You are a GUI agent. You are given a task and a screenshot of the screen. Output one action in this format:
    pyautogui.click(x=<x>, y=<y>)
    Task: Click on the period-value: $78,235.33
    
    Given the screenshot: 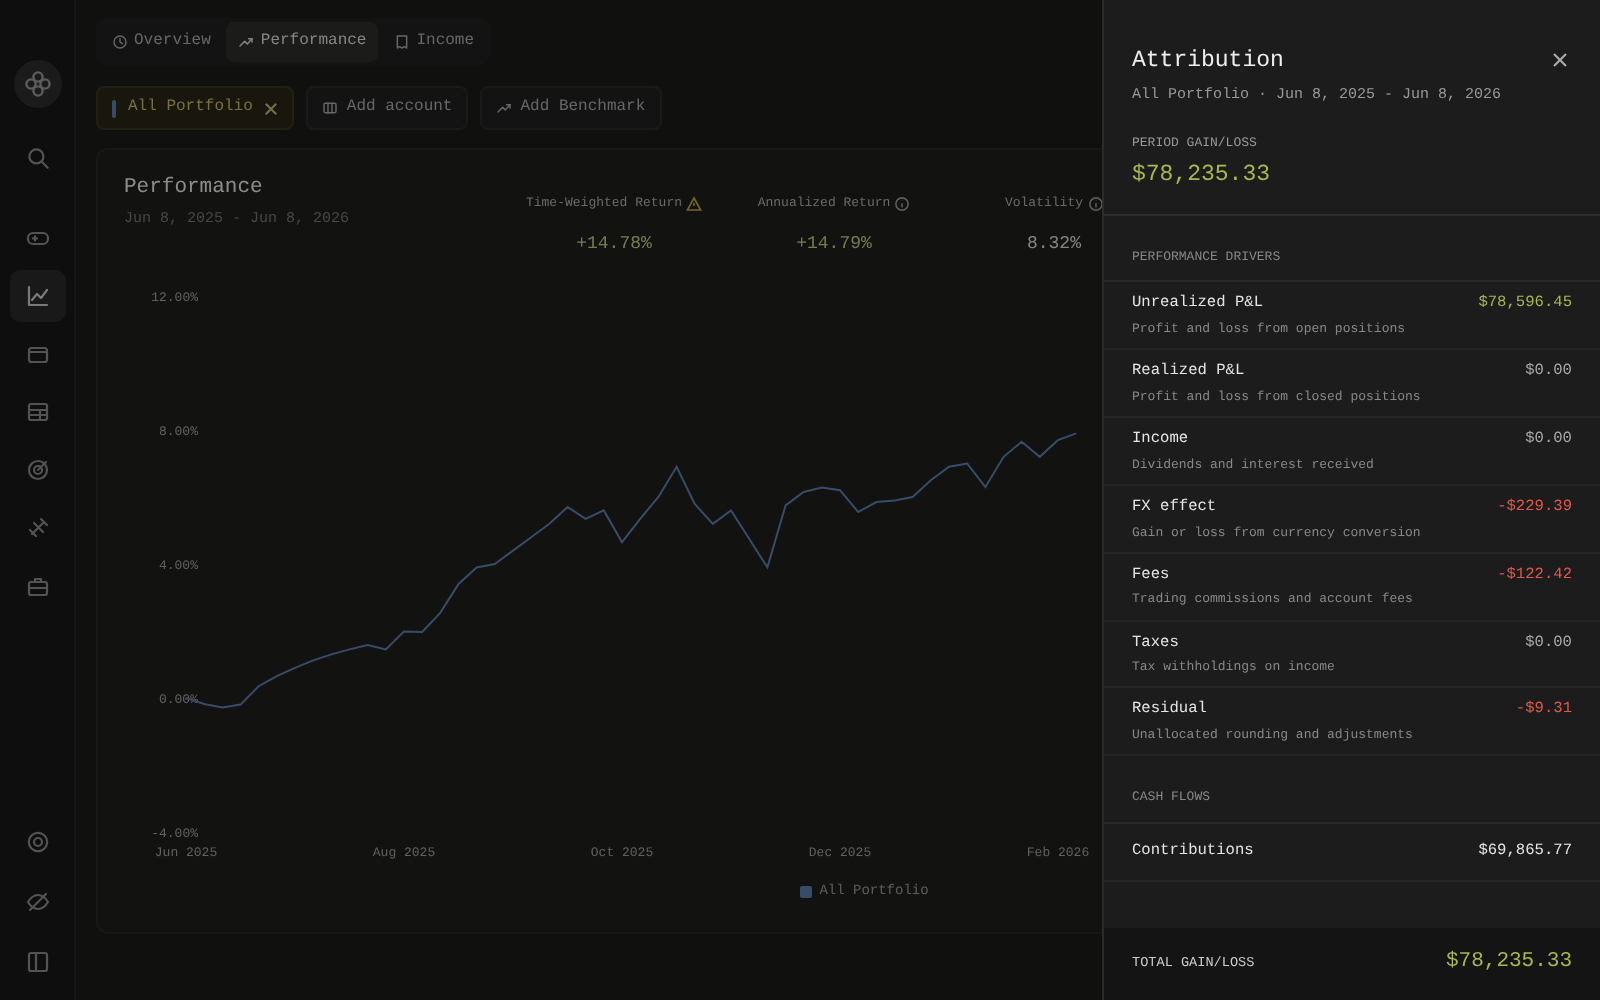 What is the action you would take?
    pyautogui.click(x=1202, y=176)
    